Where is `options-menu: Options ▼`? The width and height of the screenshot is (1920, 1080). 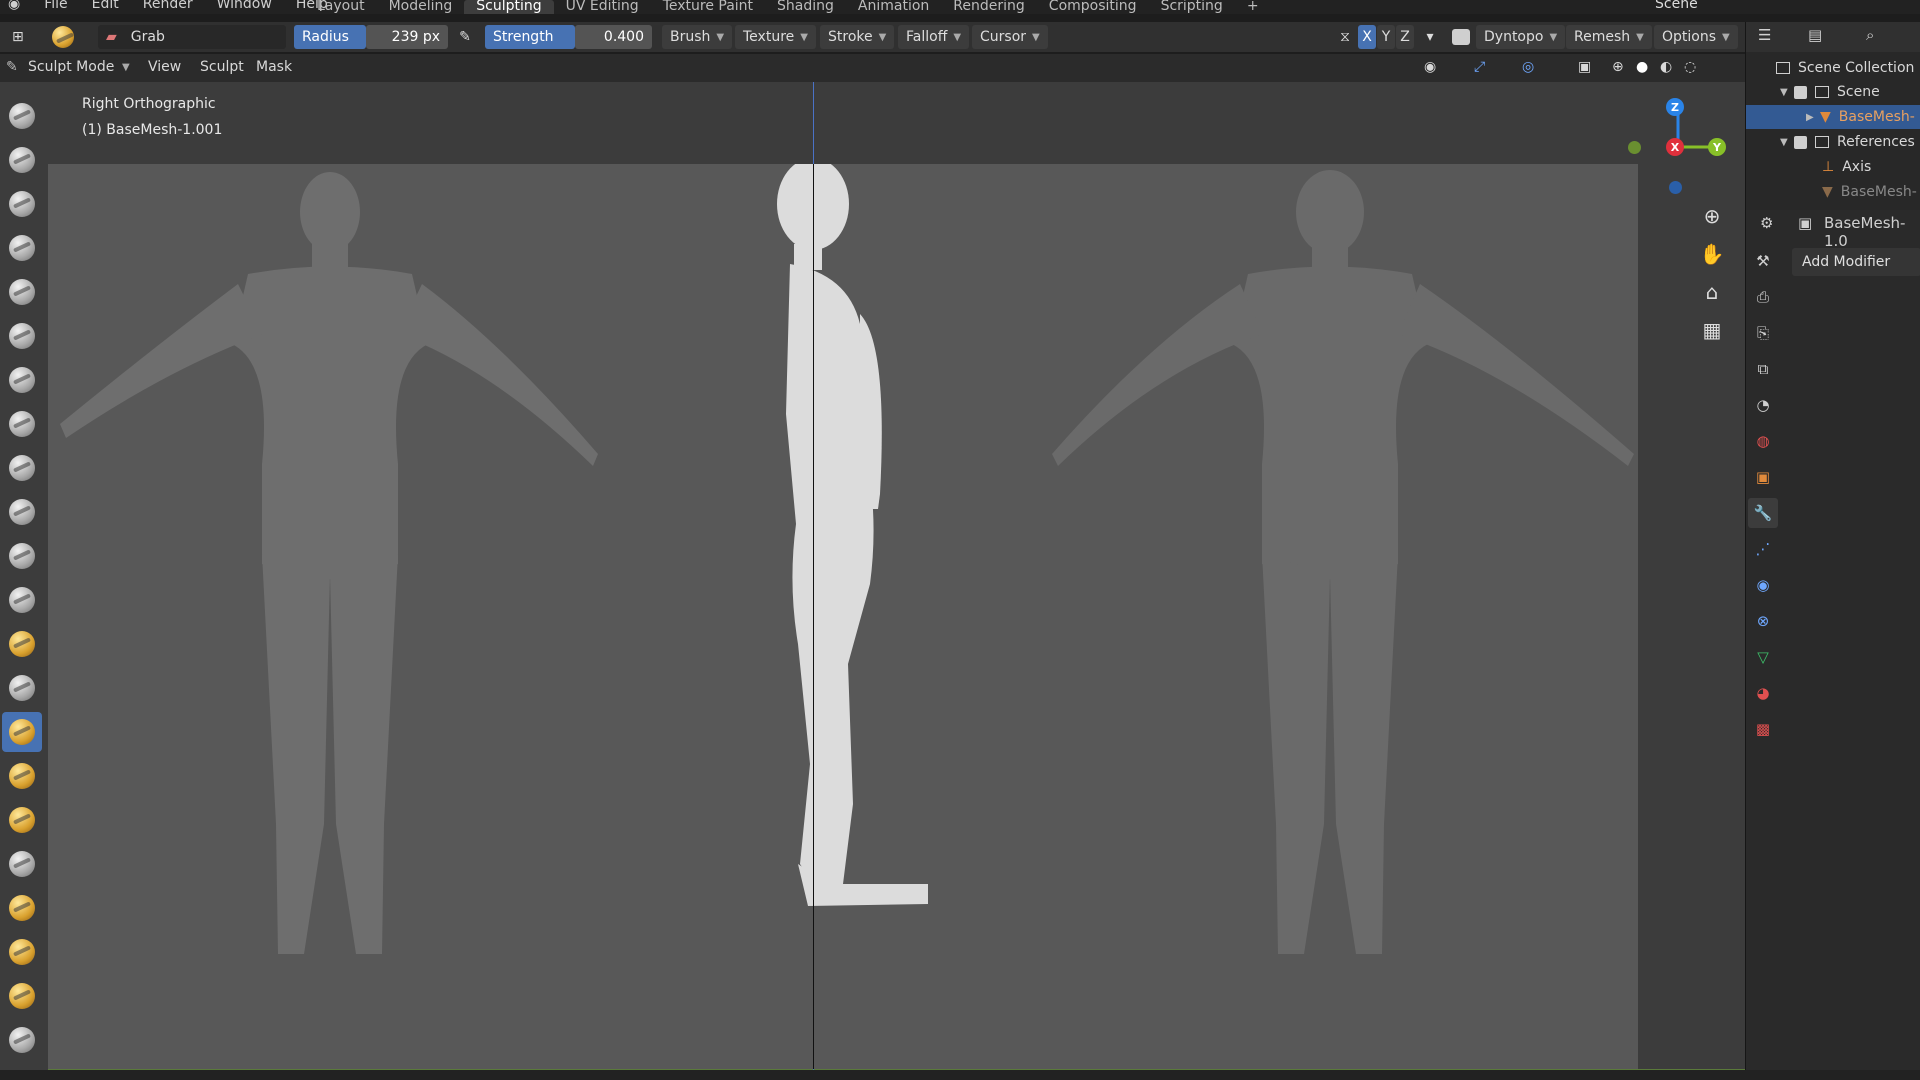
options-menu: Options ▼ is located at coordinates (1696, 37).